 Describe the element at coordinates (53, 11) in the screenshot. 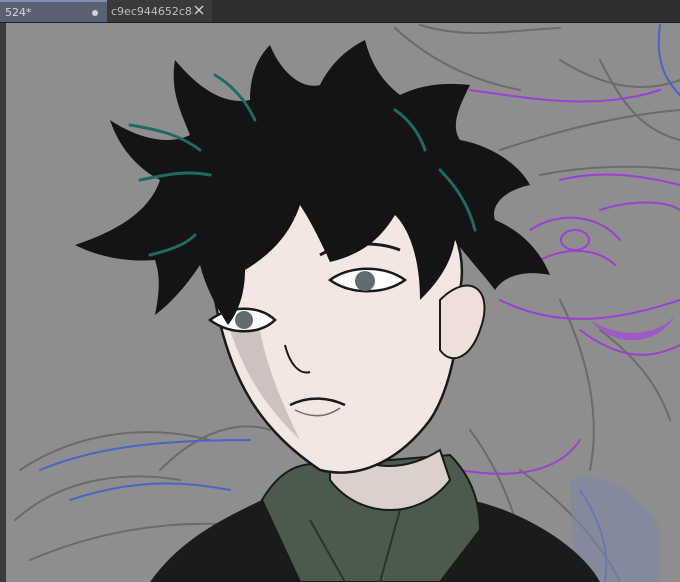

I see `tab-active-document: 524*` at that location.